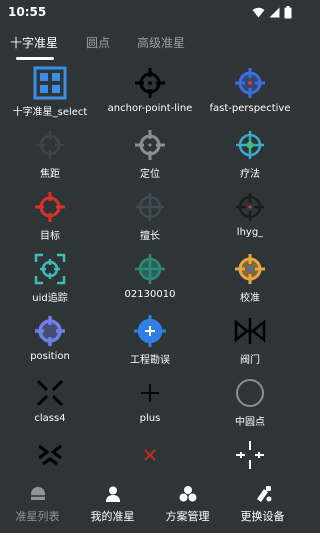 This screenshot has width=320, height=533. I want to click on crosshair-item: 疗法, so click(250, 157).